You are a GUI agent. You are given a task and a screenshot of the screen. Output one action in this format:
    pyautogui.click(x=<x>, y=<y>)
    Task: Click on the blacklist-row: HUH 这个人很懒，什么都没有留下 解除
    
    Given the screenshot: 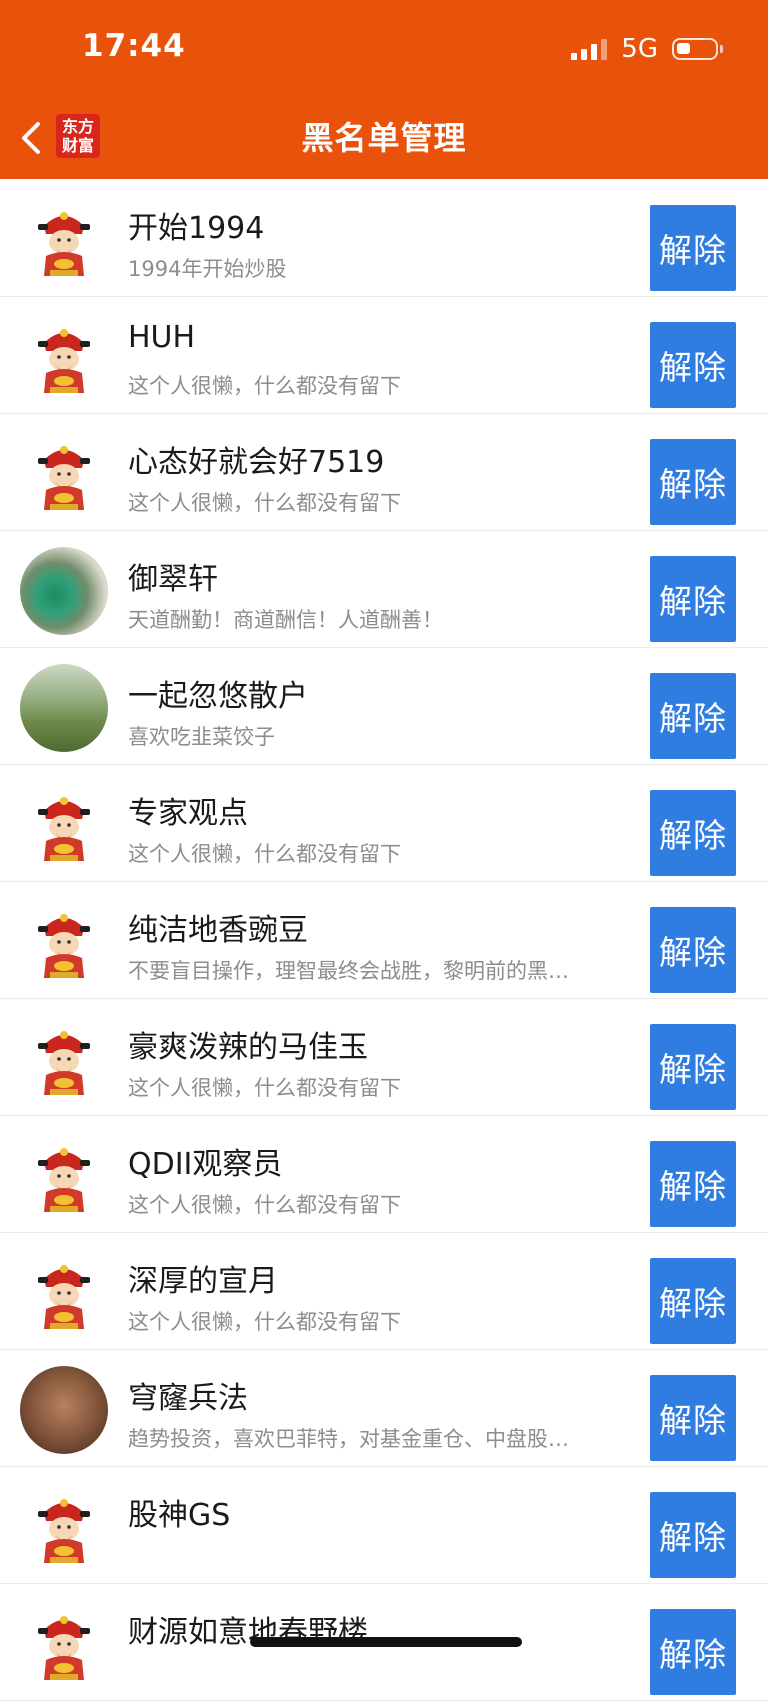 What is the action you would take?
    pyautogui.click(x=384, y=355)
    